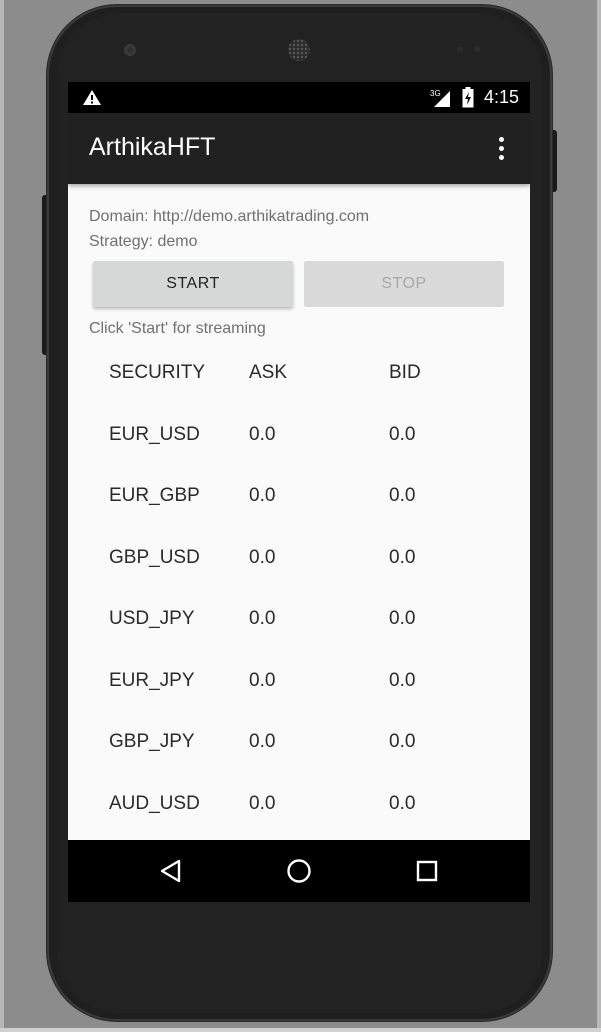 The width and height of the screenshot is (601, 1032). Describe the element at coordinates (309, 629) in the screenshot. I see `table-row: USD_JPY 0.0 0.0` at that location.